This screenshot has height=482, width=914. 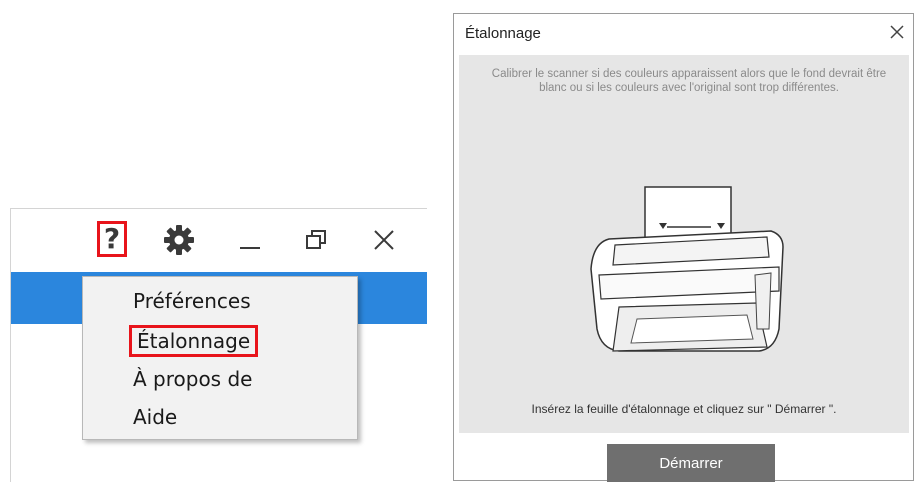 What do you see at coordinates (250, 240) in the screenshot?
I see `minimize-button` at bounding box center [250, 240].